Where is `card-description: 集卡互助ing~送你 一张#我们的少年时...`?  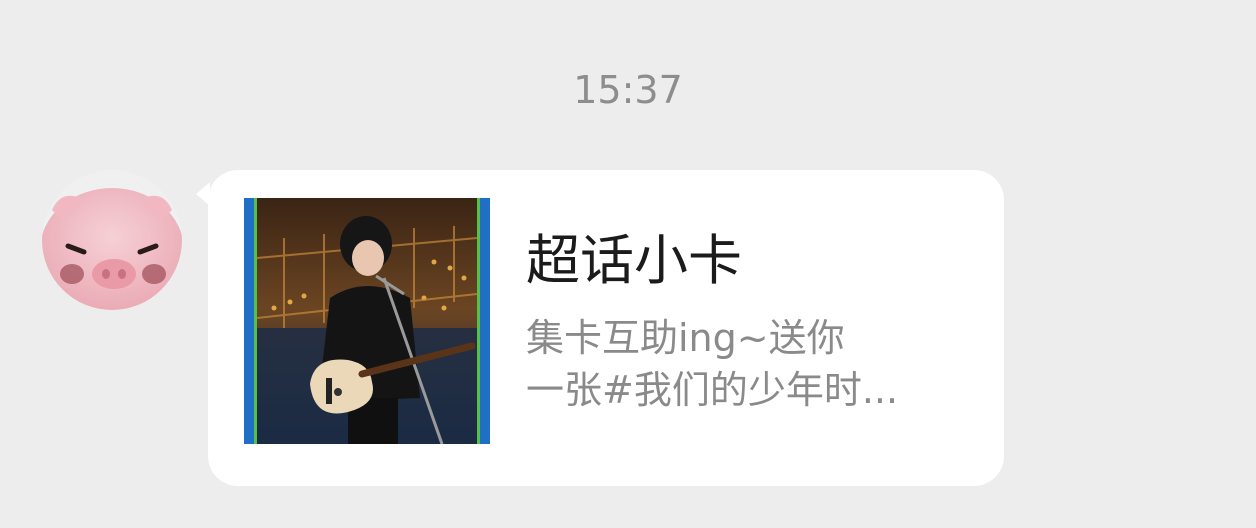
card-description: 集卡互助ing~送你 一张#我们的少年时... is located at coordinates (746, 364).